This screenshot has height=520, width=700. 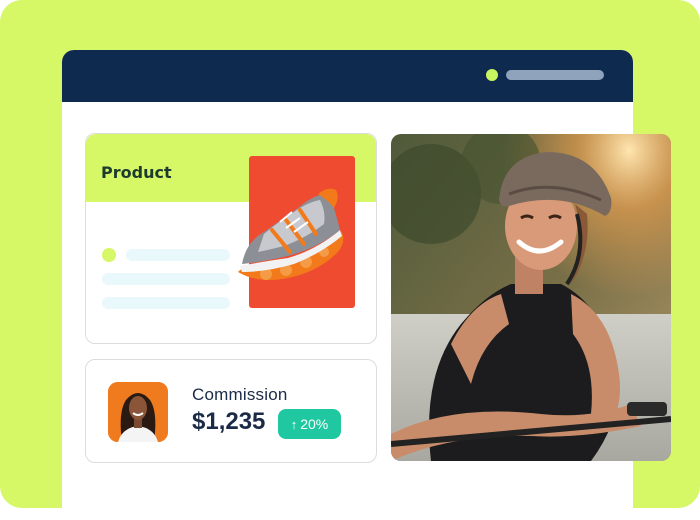 What do you see at coordinates (555, 75) in the screenshot?
I see `address-bar-placeholder` at bounding box center [555, 75].